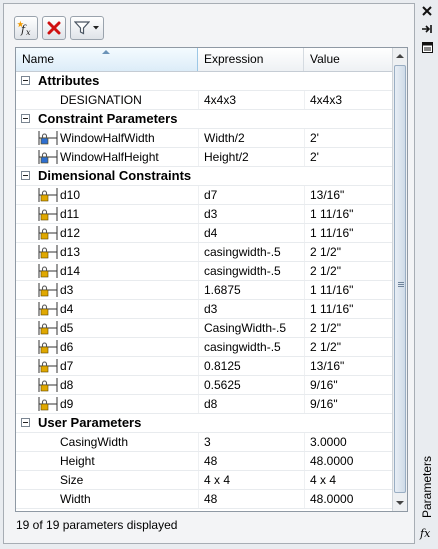 Image resolution: width=438 pixels, height=549 pixels. I want to click on parameter-expression: 3, so click(254, 442).